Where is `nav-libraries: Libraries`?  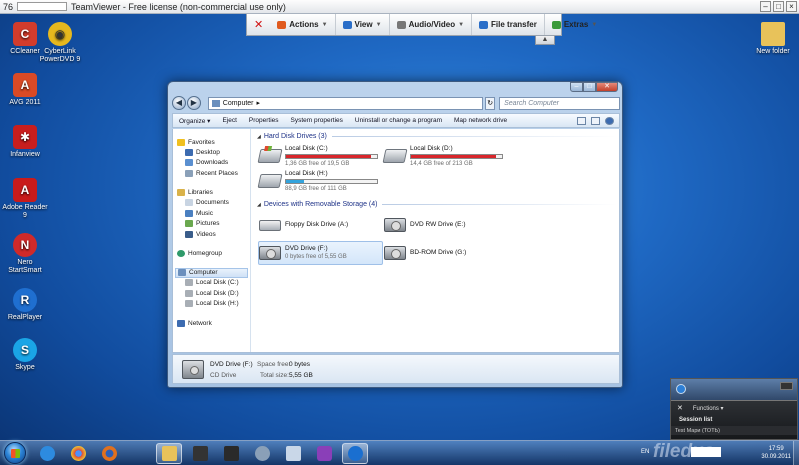 nav-libraries: Libraries is located at coordinates (211, 193).